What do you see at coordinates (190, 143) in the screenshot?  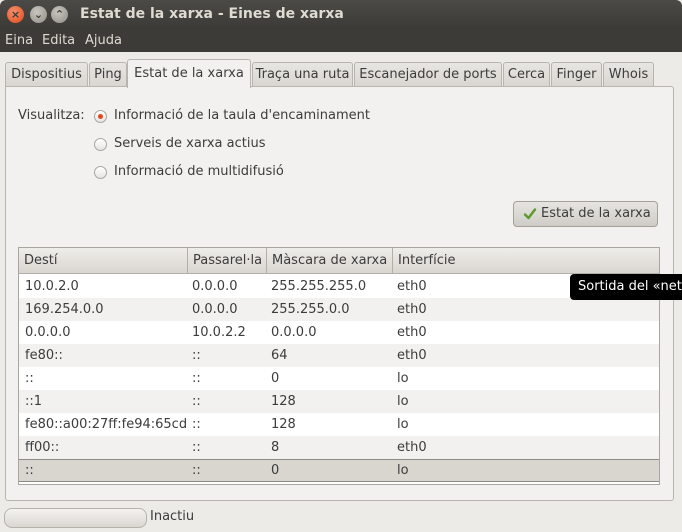 I see `radio-active-services-label: Serveis de xarxa actius` at bounding box center [190, 143].